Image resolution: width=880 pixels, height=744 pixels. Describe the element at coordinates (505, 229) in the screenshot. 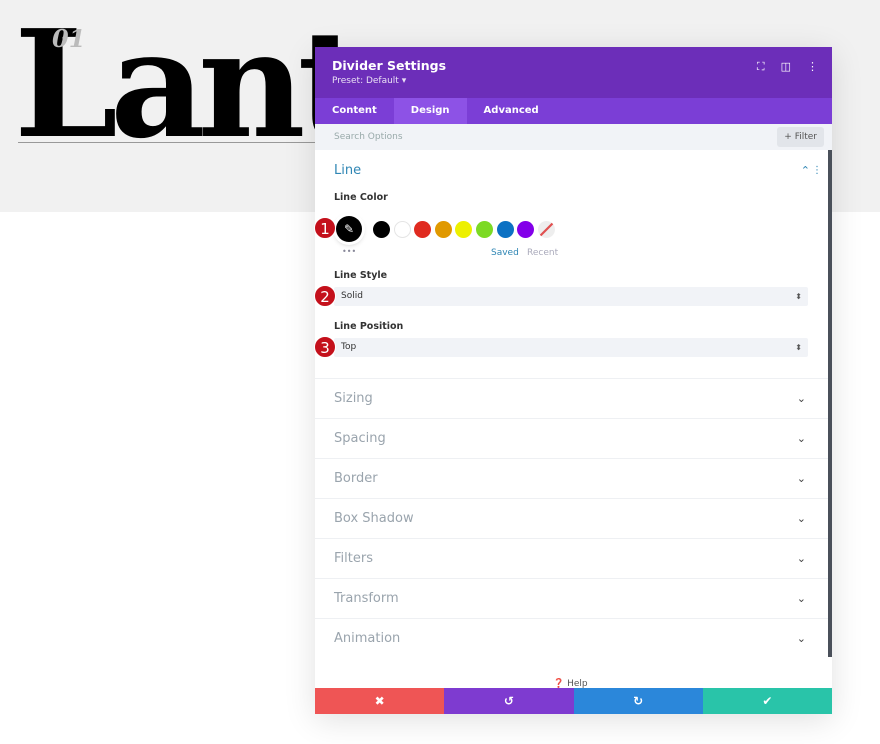

I see `swatch-blue` at that location.